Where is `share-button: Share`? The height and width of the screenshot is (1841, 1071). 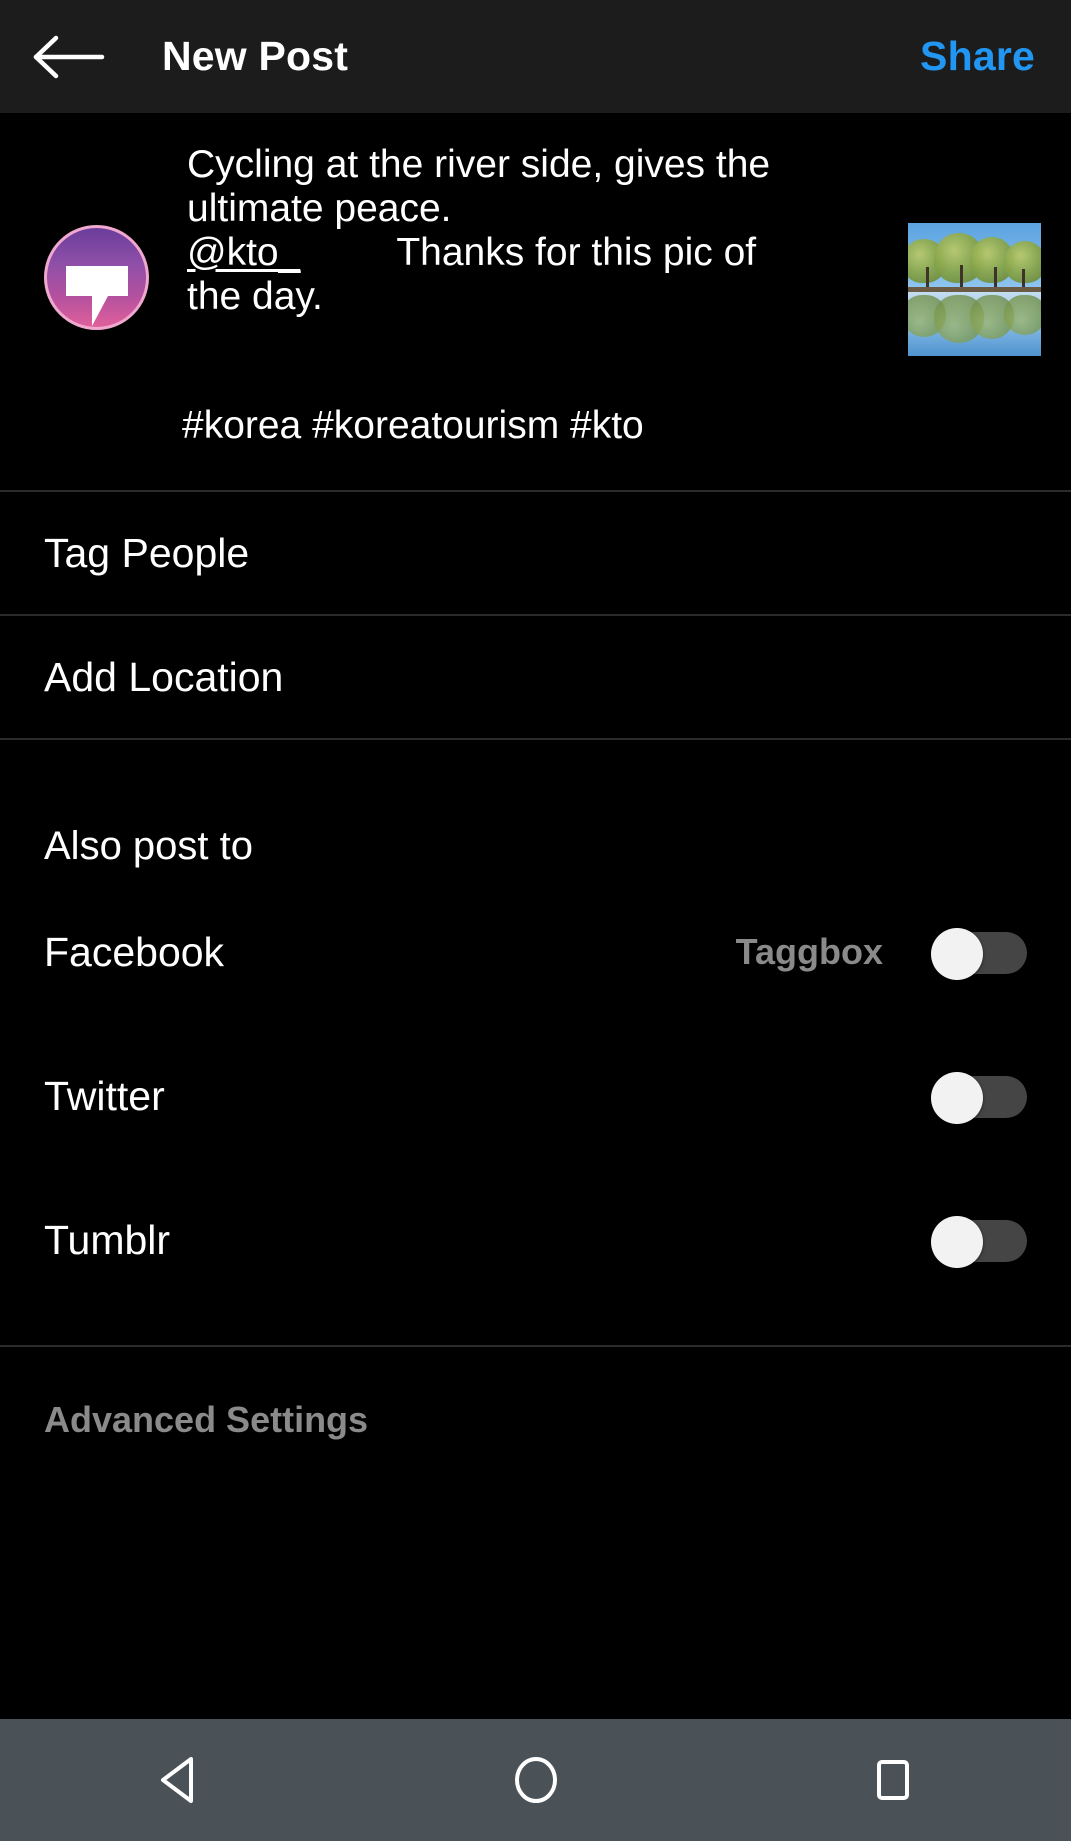 share-button: Share is located at coordinates (977, 56).